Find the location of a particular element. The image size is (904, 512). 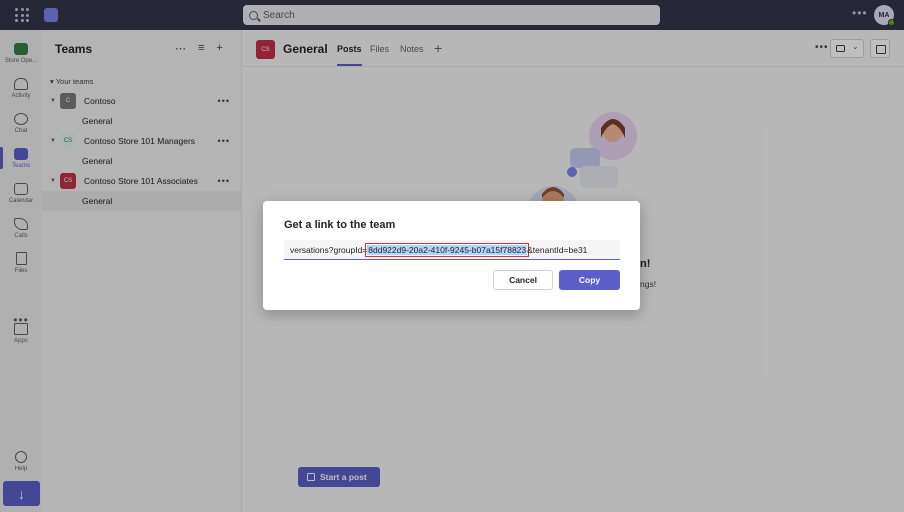

link-suffix: &tenantId=be31 is located at coordinates (557, 249).